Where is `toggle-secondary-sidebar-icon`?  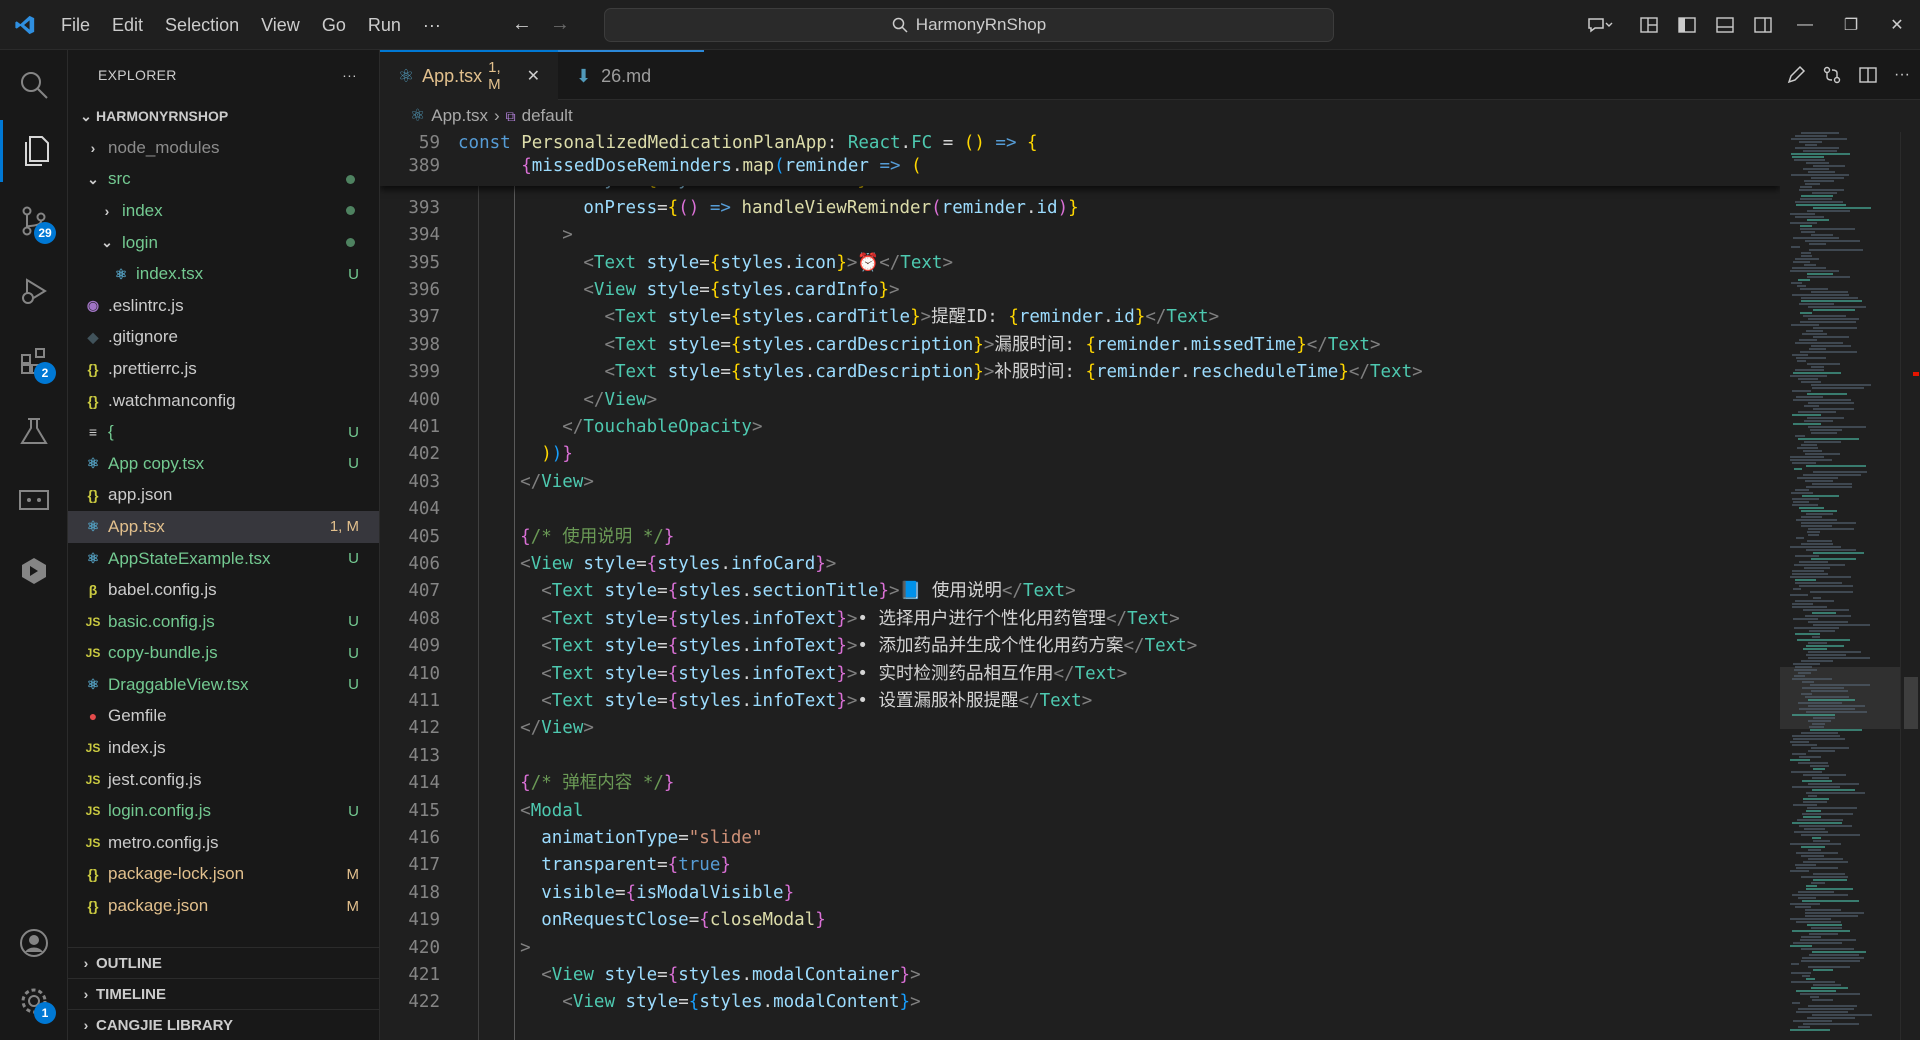 toggle-secondary-sidebar-icon is located at coordinates (1763, 25).